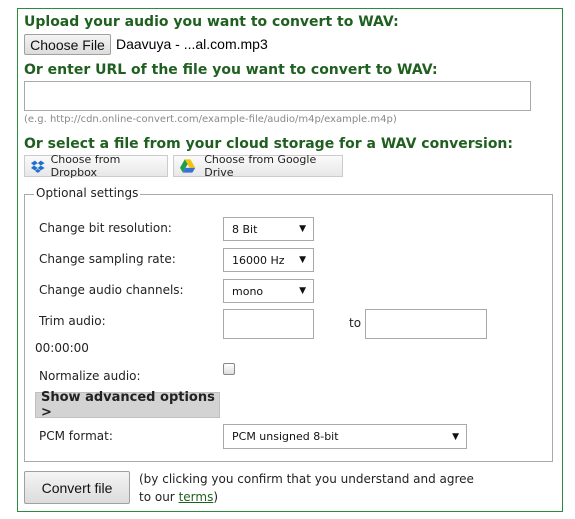  What do you see at coordinates (426, 324) in the screenshot?
I see `trim-end-input` at bounding box center [426, 324].